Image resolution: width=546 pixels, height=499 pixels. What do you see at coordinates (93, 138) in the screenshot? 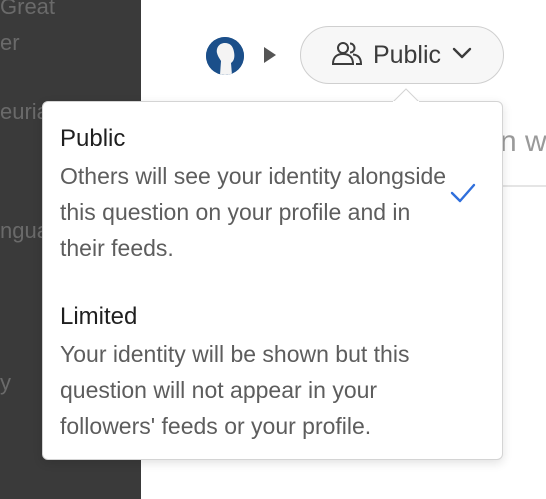
I see `option-title: Public` at bounding box center [93, 138].